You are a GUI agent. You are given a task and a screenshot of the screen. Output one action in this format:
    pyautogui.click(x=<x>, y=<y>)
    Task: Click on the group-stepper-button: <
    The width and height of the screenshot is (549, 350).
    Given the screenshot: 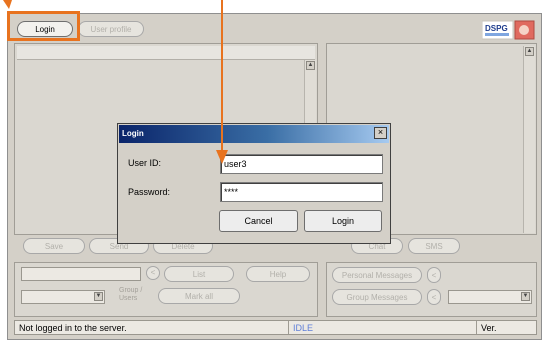 What is the action you would take?
    pyautogui.click(x=434, y=297)
    